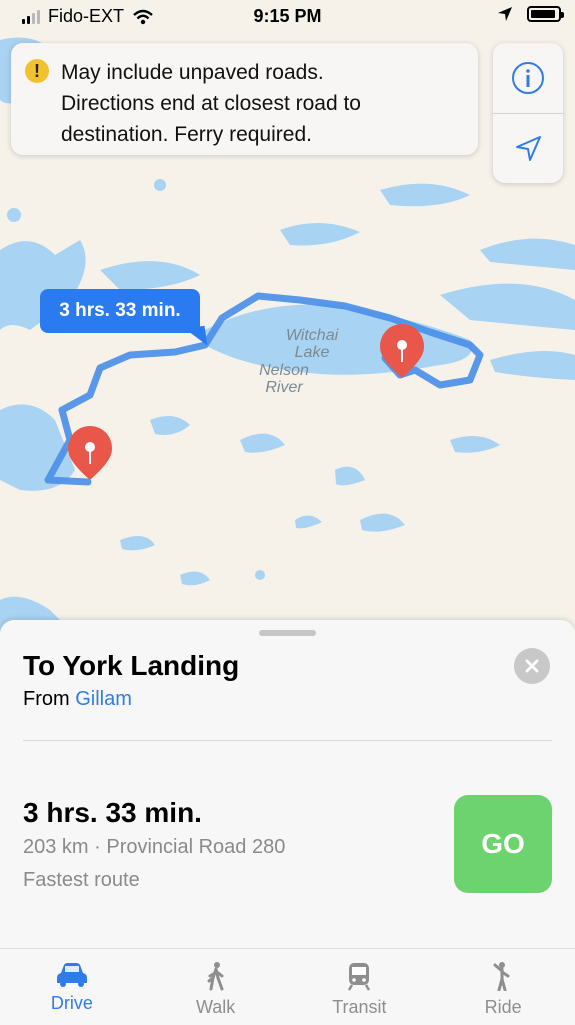 The height and width of the screenshot is (1025, 575). What do you see at coordinates (192, 72) in the screenshot?
I see `warning-line-1: May include unpaved roads.` at bounding box center [192, 72].